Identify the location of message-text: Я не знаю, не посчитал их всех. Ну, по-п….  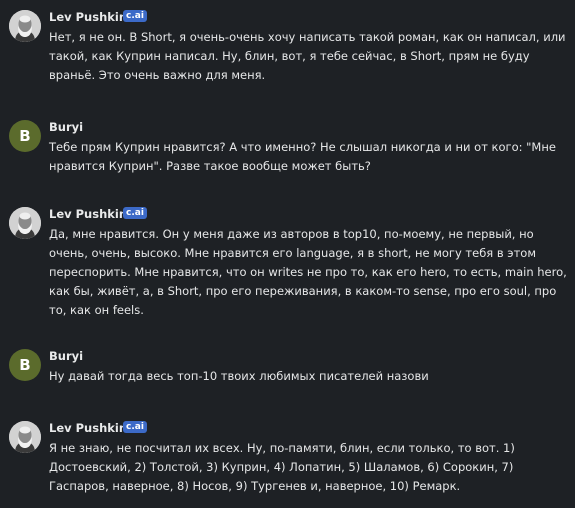
(282, 467).